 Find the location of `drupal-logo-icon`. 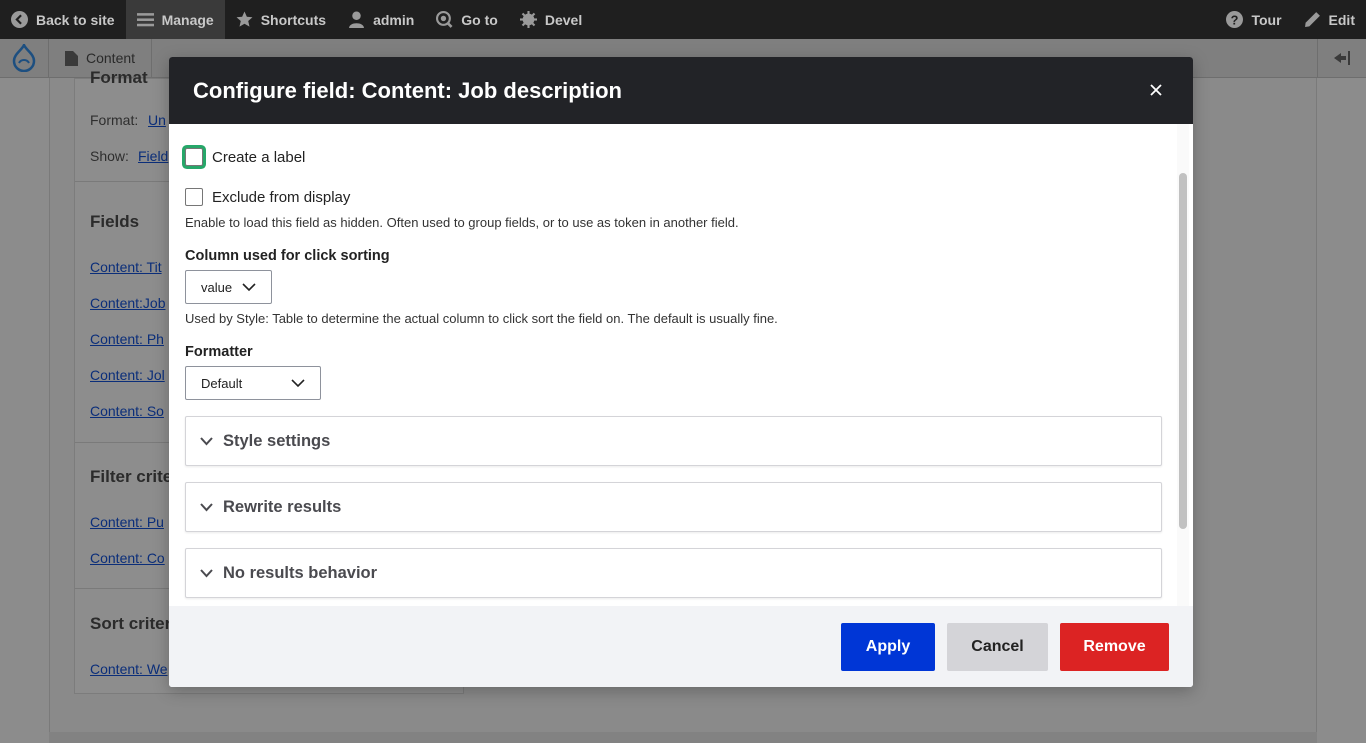

drupal-logo-icon is located at coordinates (24, 58).